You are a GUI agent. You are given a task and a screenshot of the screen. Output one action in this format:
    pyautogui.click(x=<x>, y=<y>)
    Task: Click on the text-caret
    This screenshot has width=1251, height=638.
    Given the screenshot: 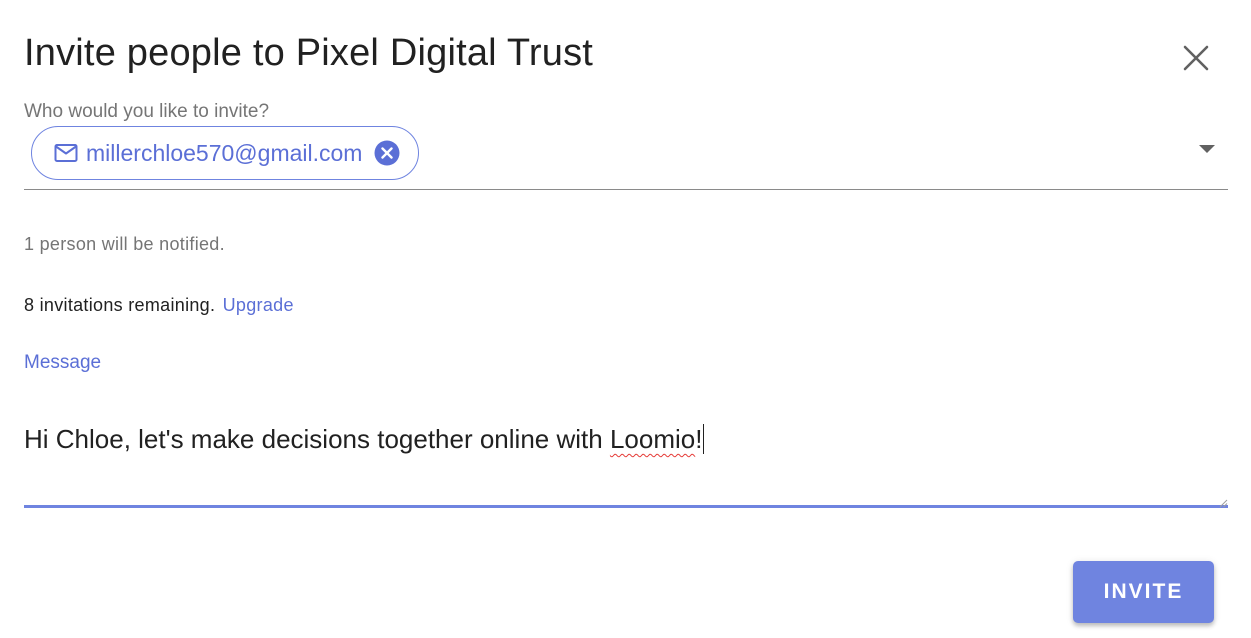 What is the action you would take?
    pyautogui.click(x=704, y=439)
    